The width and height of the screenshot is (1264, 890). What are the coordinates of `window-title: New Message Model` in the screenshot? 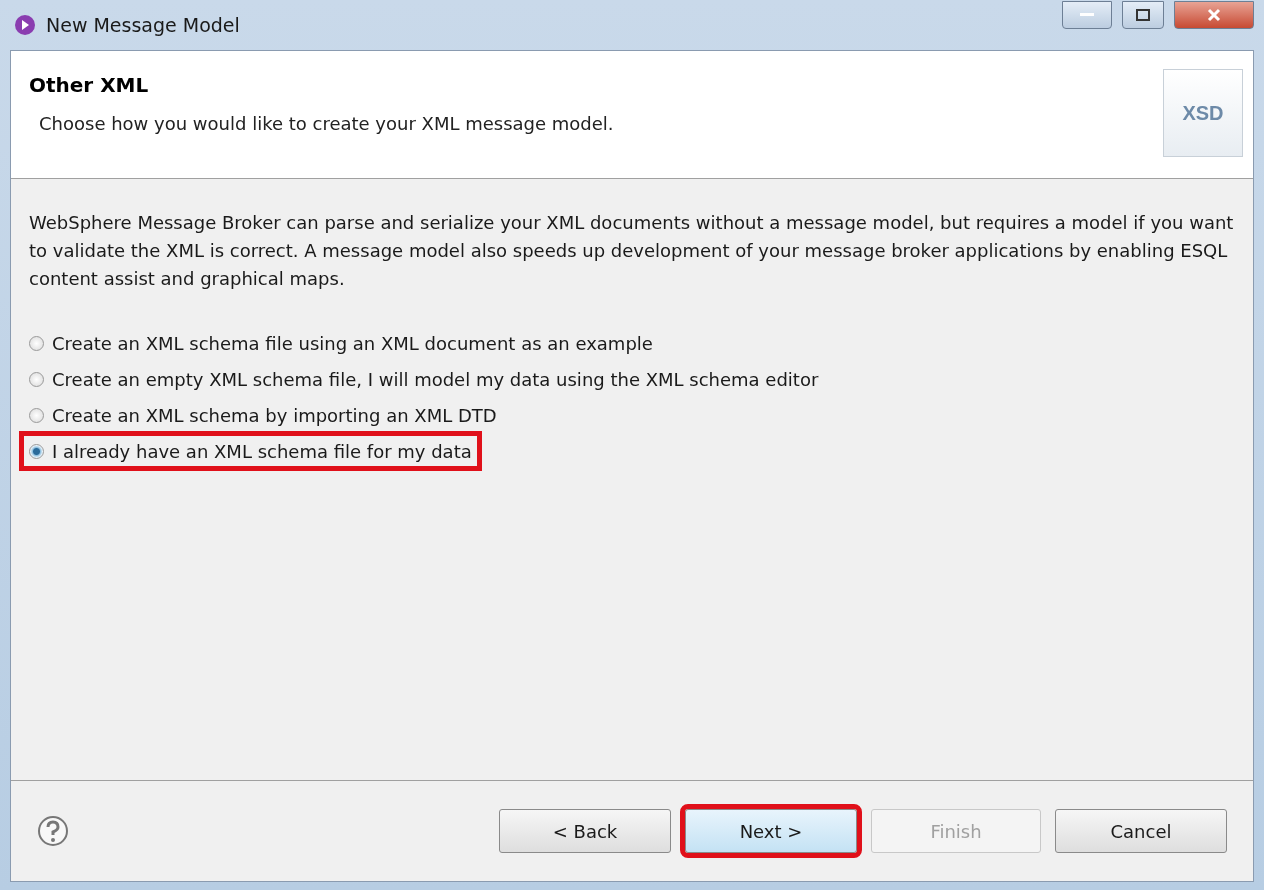 It's located at (143, 25).